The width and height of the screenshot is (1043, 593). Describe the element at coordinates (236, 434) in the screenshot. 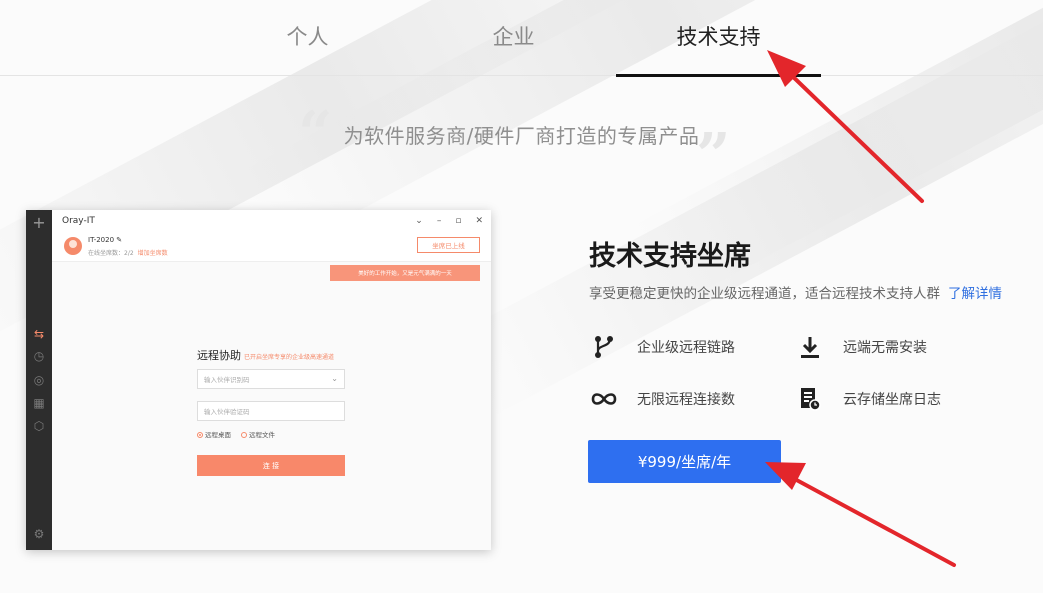

I see `mode-options: 远程桌面 远程文件` at that location.